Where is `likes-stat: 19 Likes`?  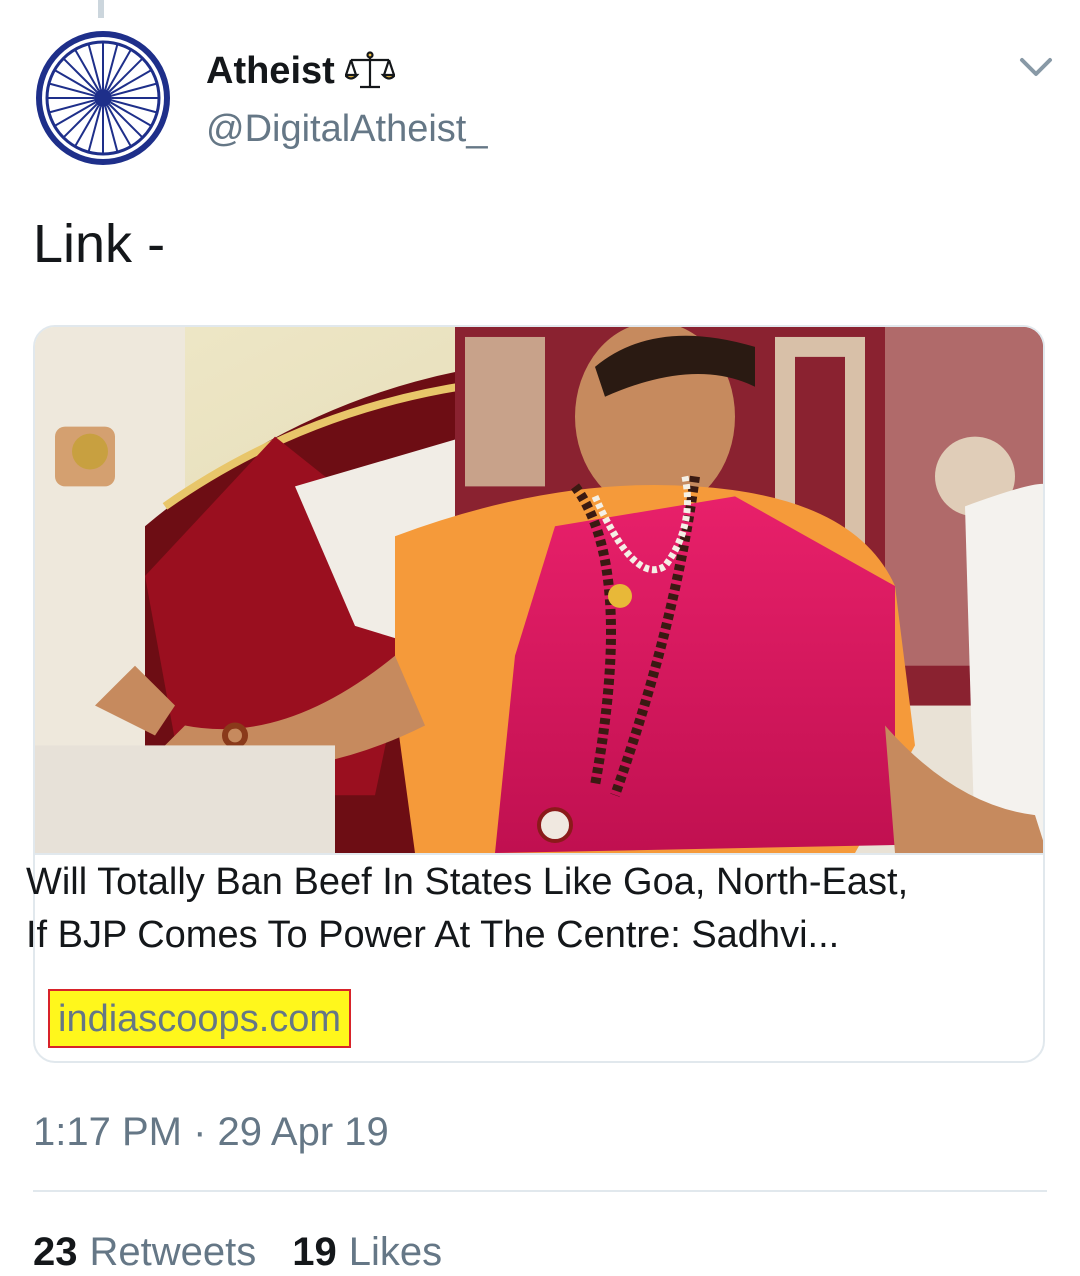
likes-stat: 19 Likes is located at coordinates (367, 1252).